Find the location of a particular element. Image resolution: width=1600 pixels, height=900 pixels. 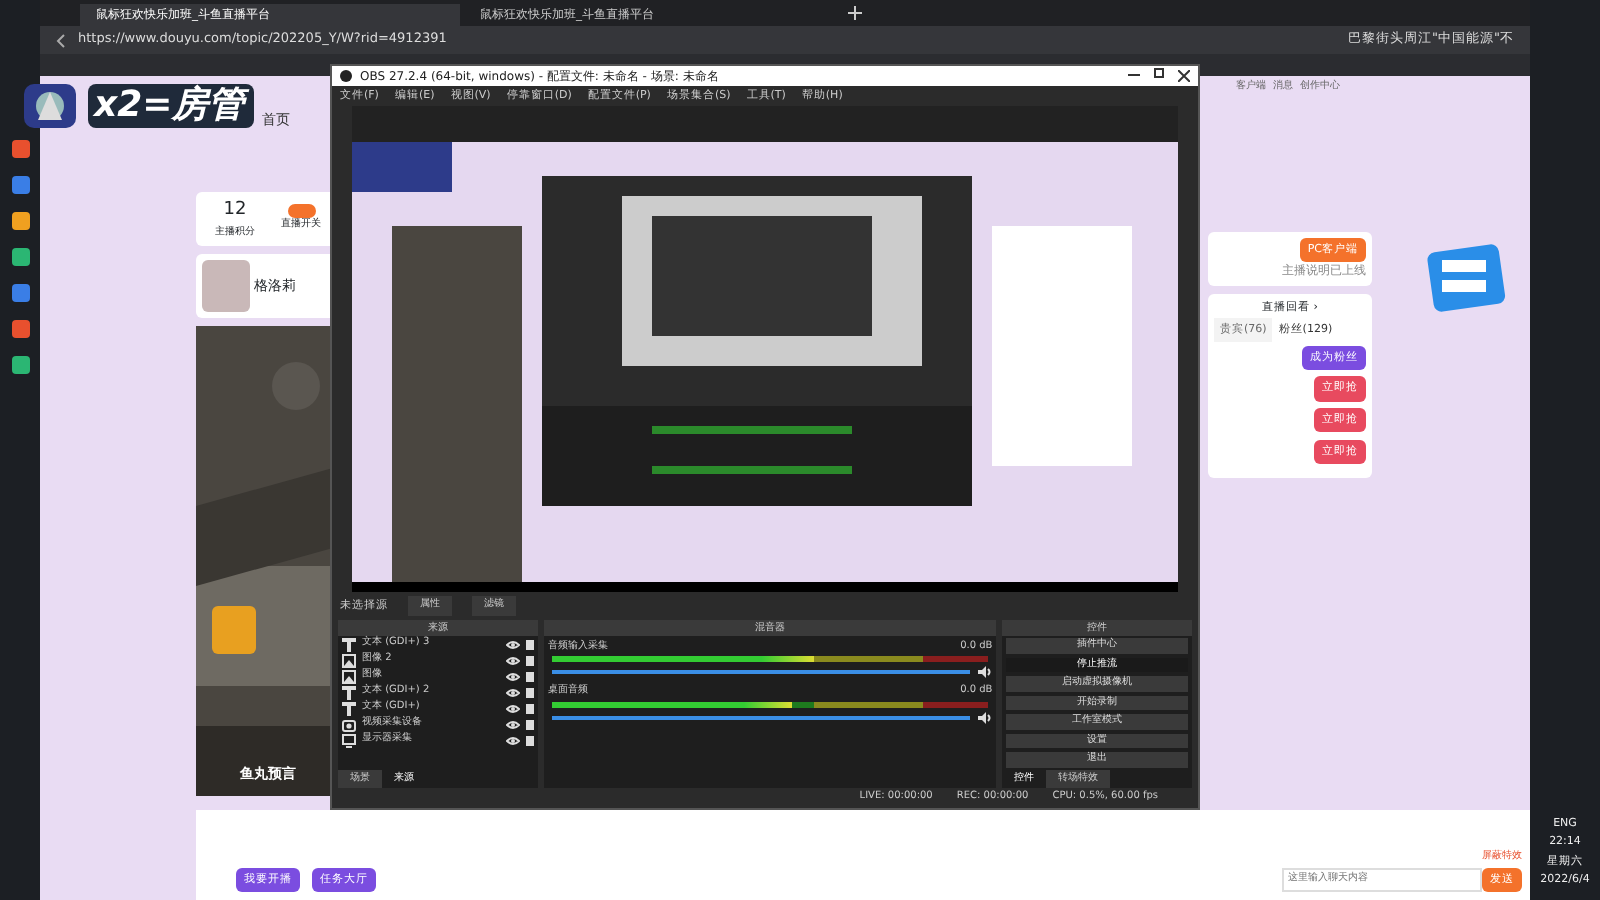

logo-text: x2=房管 is located at coordinates (171, 106).